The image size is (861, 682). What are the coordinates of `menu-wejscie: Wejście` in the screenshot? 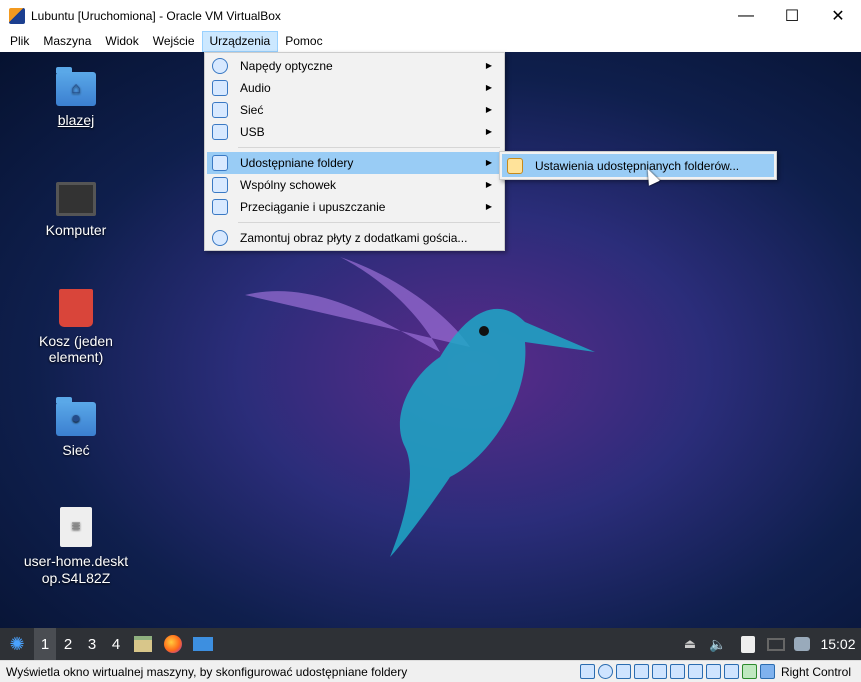 It's located at (174, 41).